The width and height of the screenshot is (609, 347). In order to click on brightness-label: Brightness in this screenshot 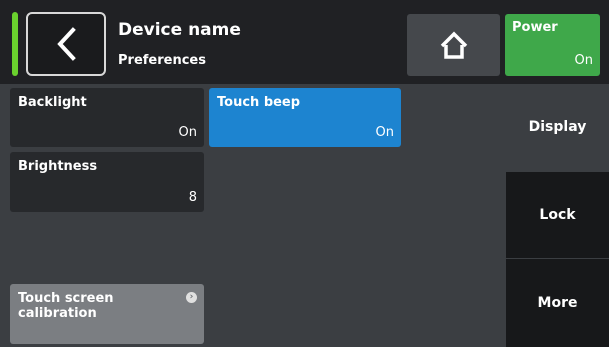, I will do `click(58, 166)`.